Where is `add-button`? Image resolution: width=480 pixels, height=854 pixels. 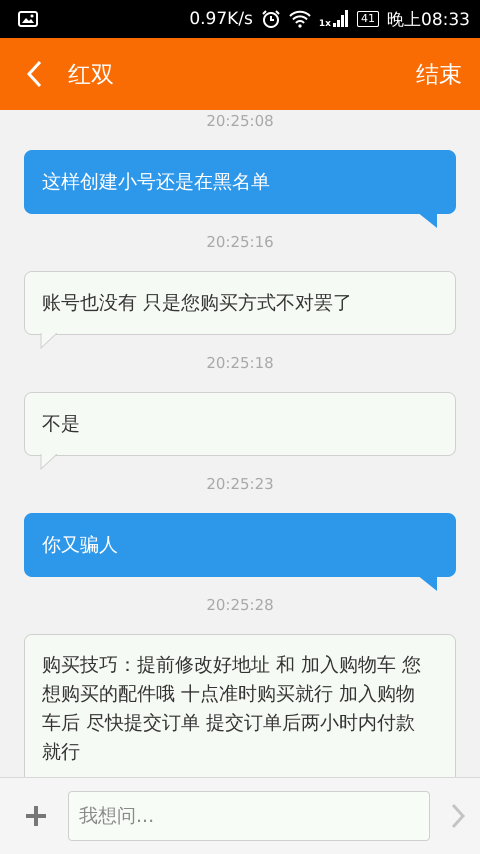
add-button is located at coordinates (36, 816).